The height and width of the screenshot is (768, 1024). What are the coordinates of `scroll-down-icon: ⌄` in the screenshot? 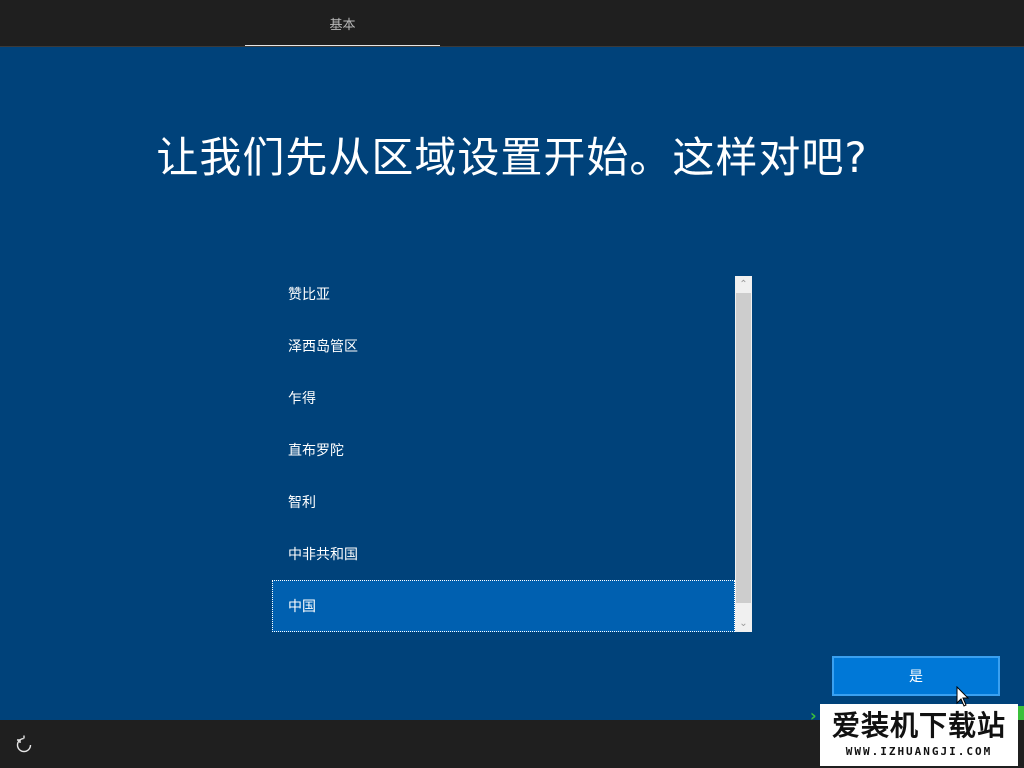 It's located at (743, 623).